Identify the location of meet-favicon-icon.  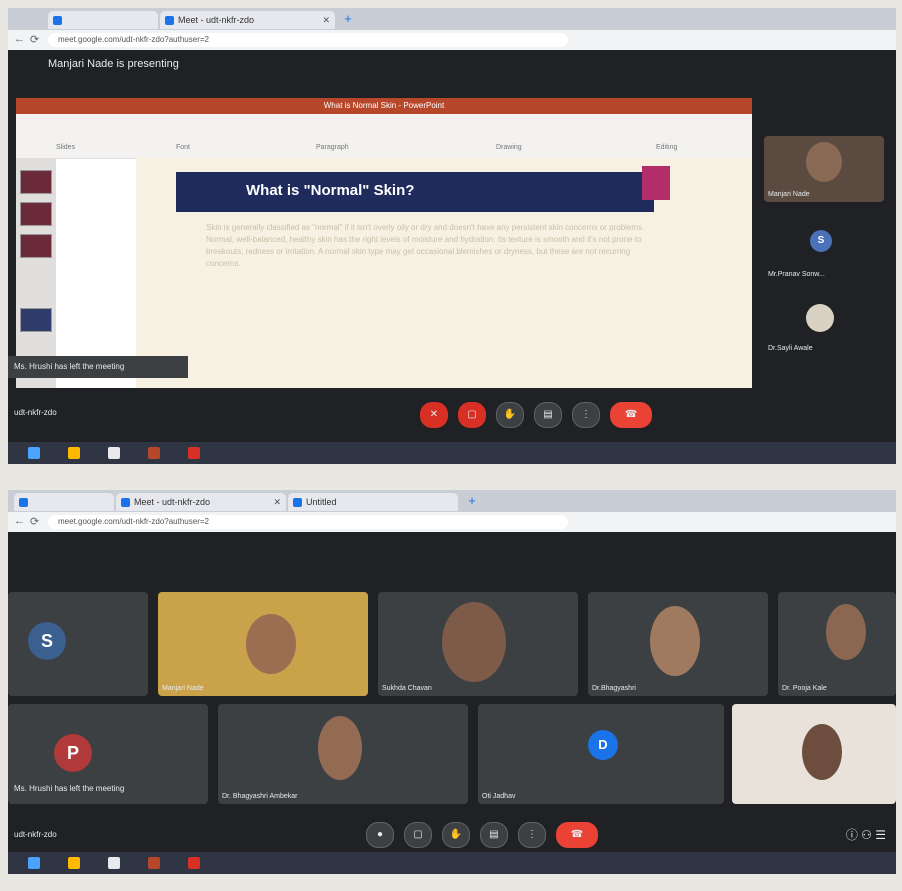
(169, 20).